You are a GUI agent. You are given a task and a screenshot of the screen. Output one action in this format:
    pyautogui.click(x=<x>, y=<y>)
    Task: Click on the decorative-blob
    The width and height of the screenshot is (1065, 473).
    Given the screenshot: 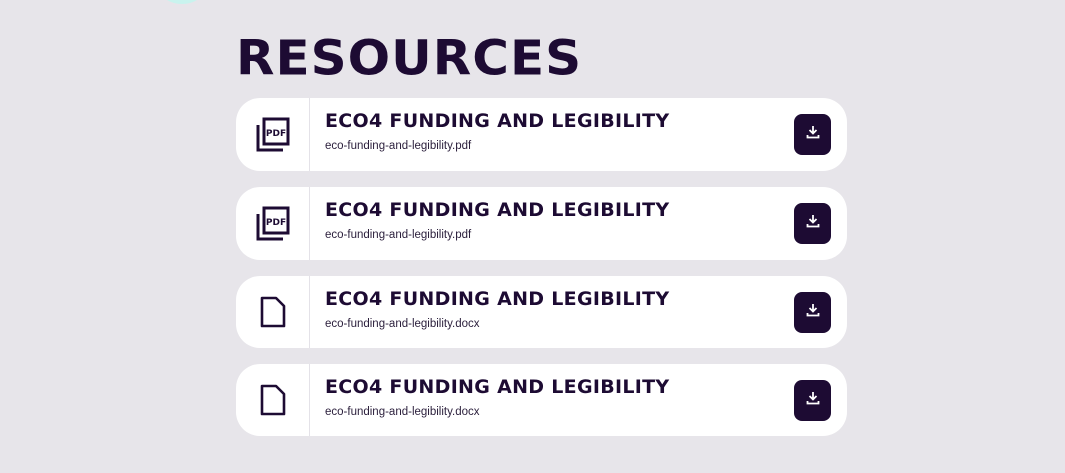 What is the action you would take?
    pyautogui.click(x=182, y=2)
    